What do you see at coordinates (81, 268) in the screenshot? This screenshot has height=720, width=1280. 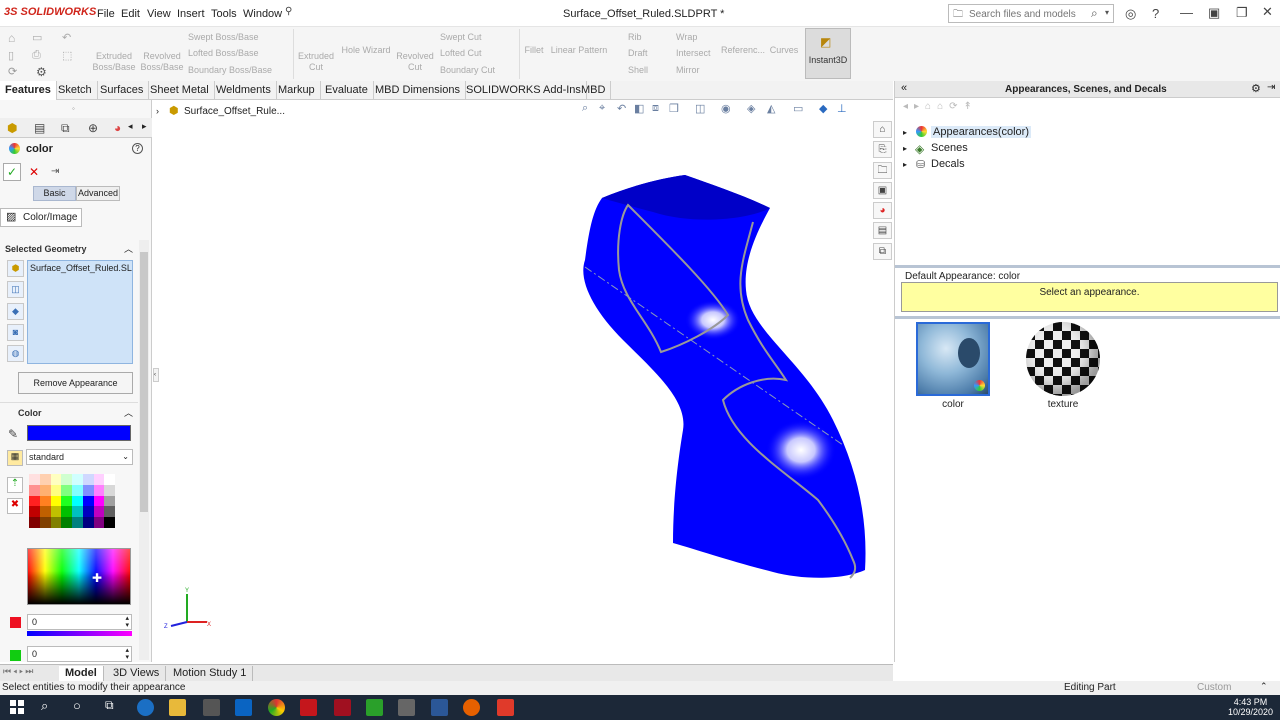 I see `selection-item: Surface_Offset_Ruled.SLDPRT` at bounding box center [81, 268].